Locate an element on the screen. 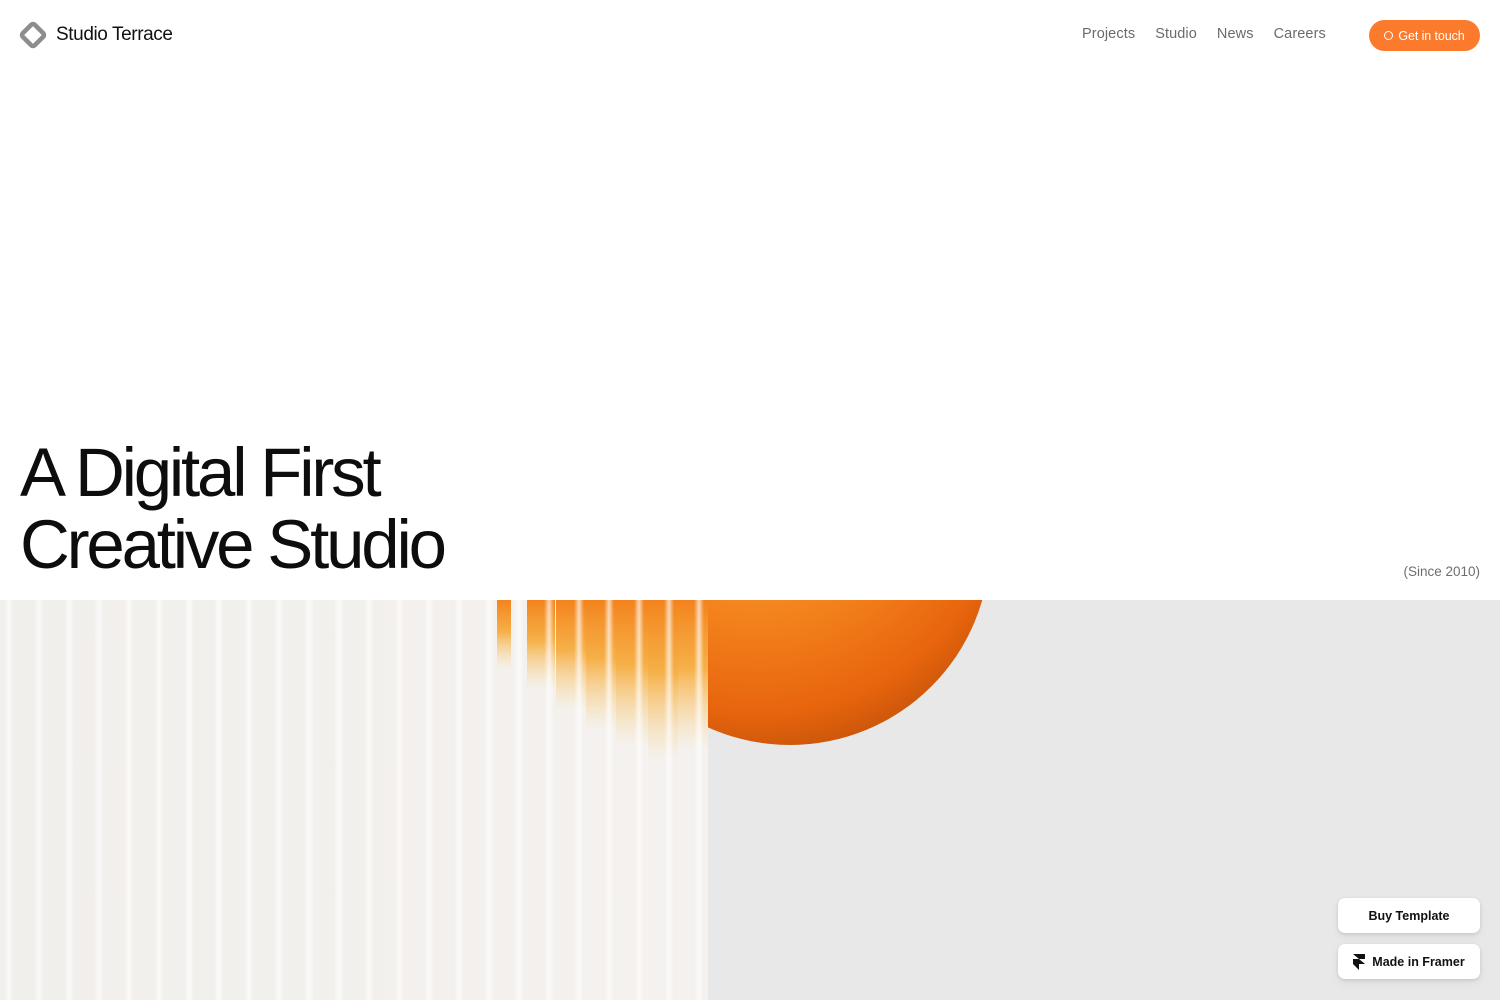  get-in-touch-button: Get in touch is located at coordinates (1424, 35).